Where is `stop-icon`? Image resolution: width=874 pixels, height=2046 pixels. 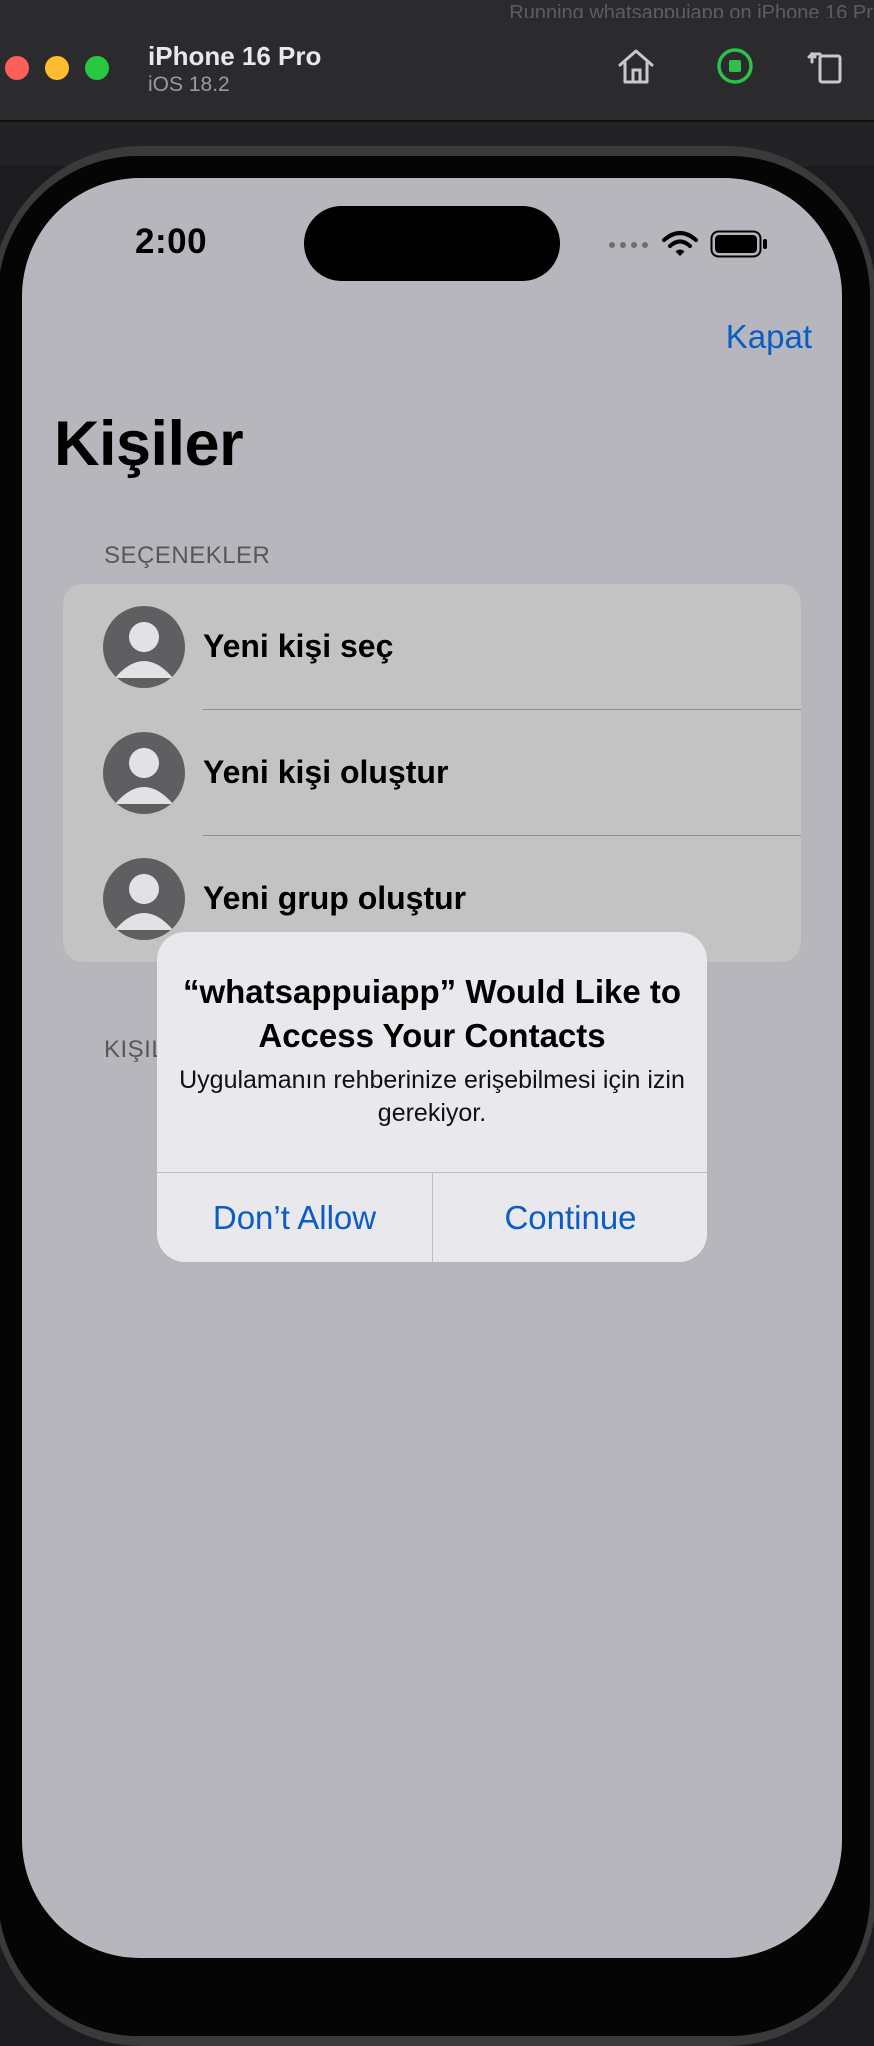
stop-icon is located at coordinates (735, 66).